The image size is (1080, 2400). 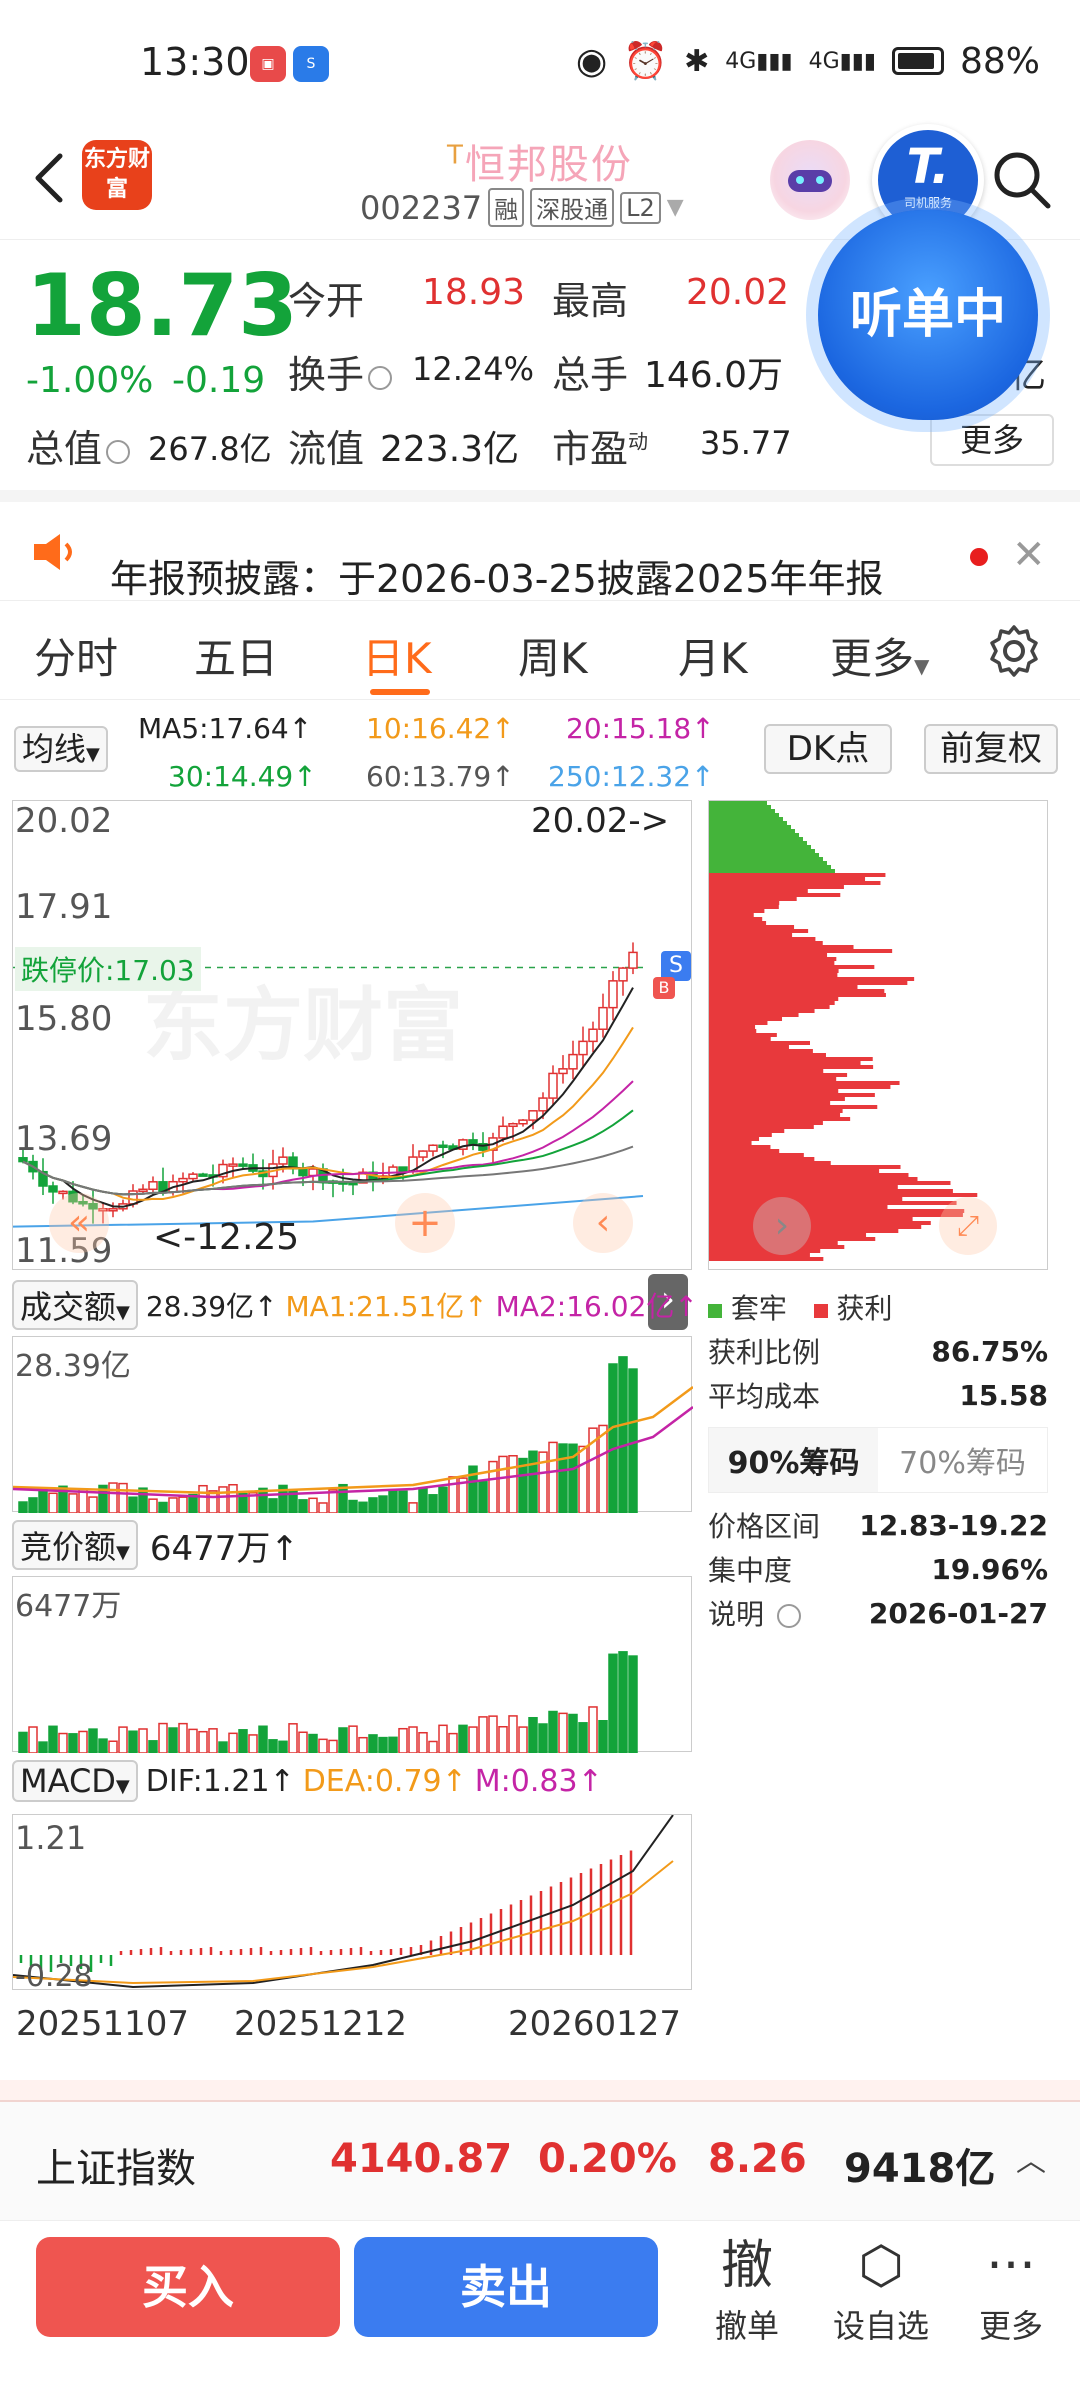 What do you see at coordinates (793, 1460) in the screenshot?
I see `tab-90-chips: 90%筹码` at bounding box center [793, 1460].